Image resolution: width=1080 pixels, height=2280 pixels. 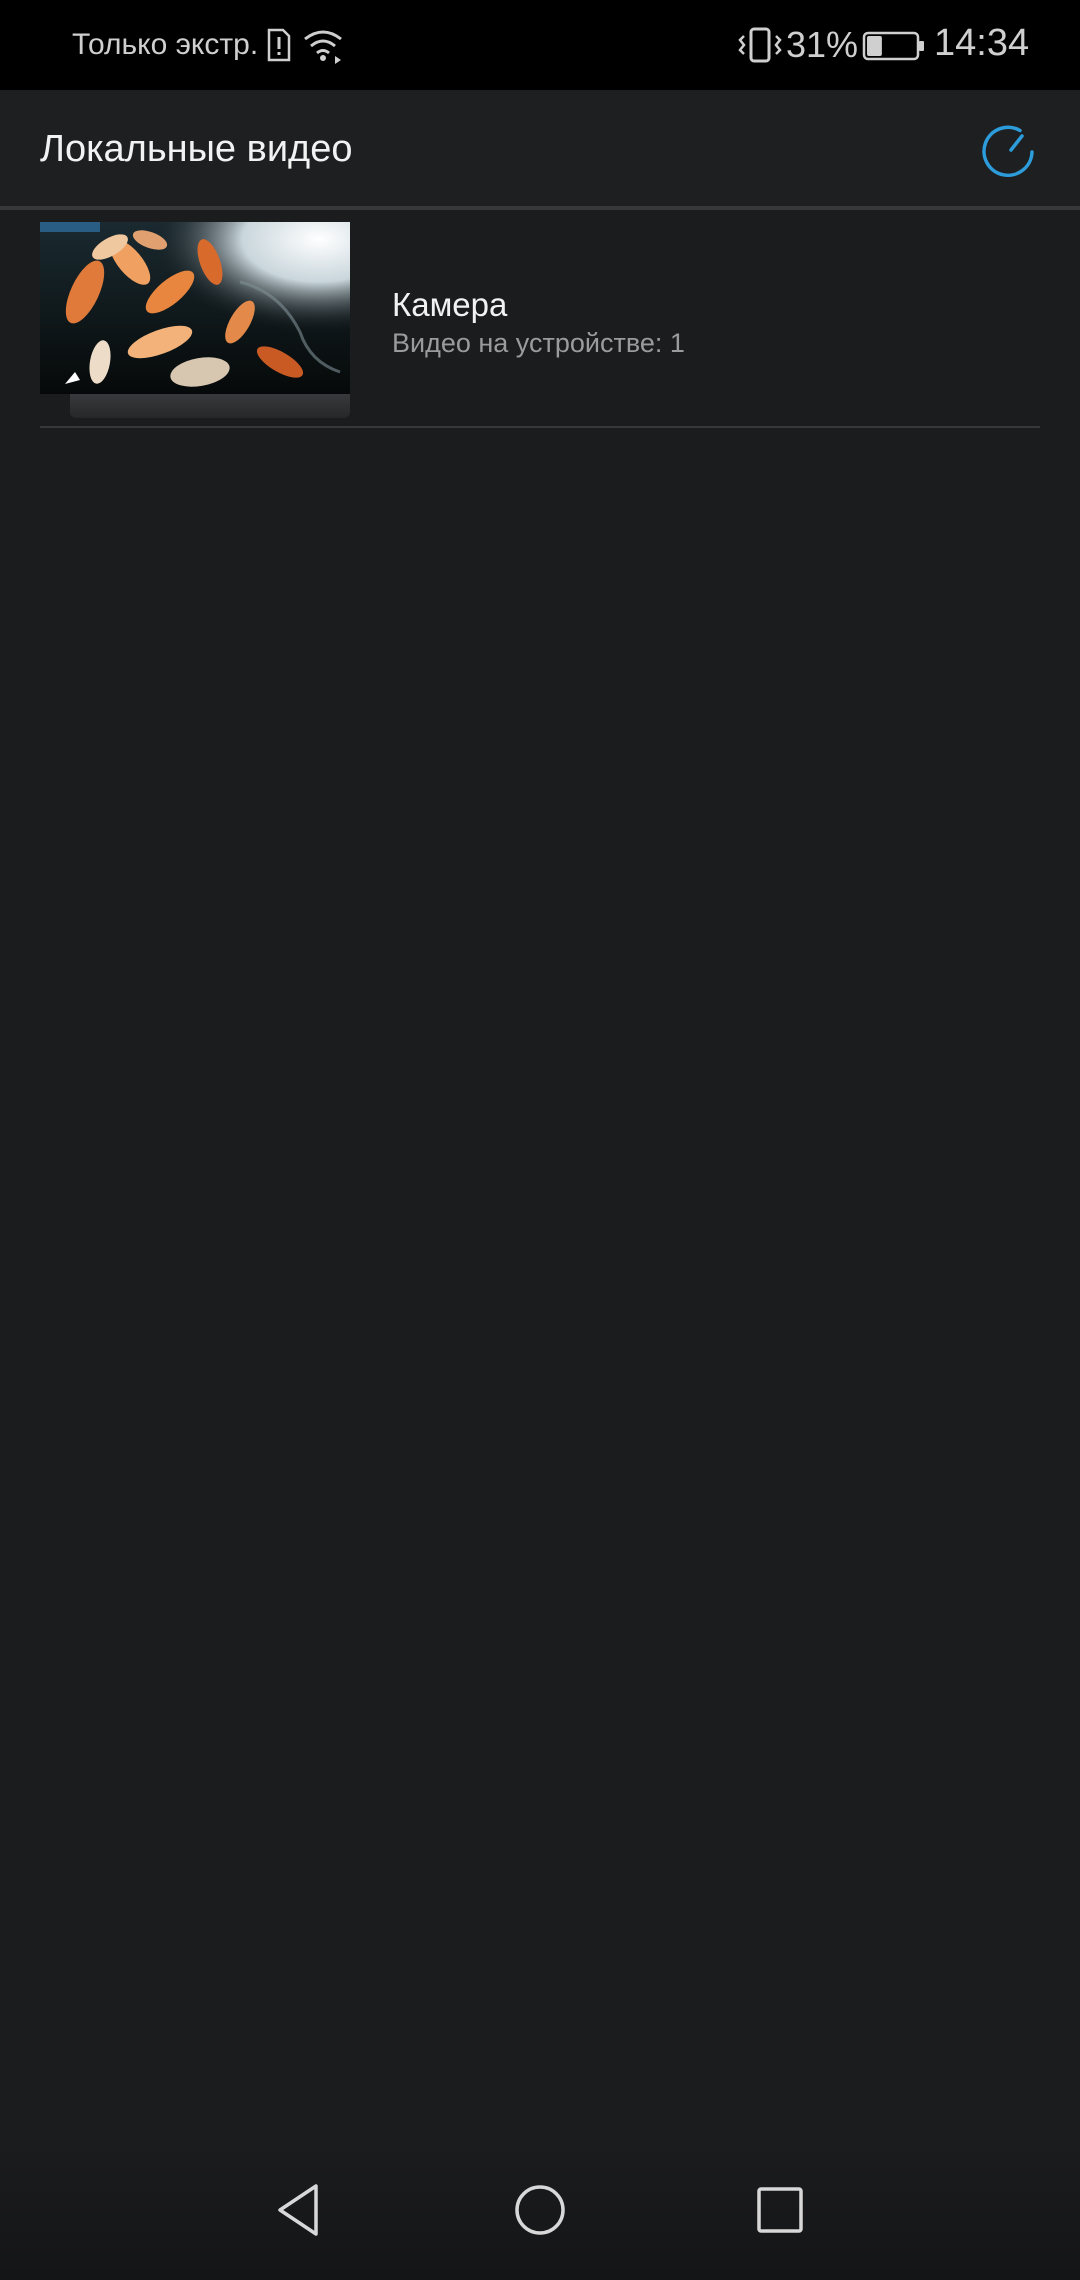 I want to click on folder-item-camera: Камера Видео на устройстве: 1, so click(x=540, y=325).